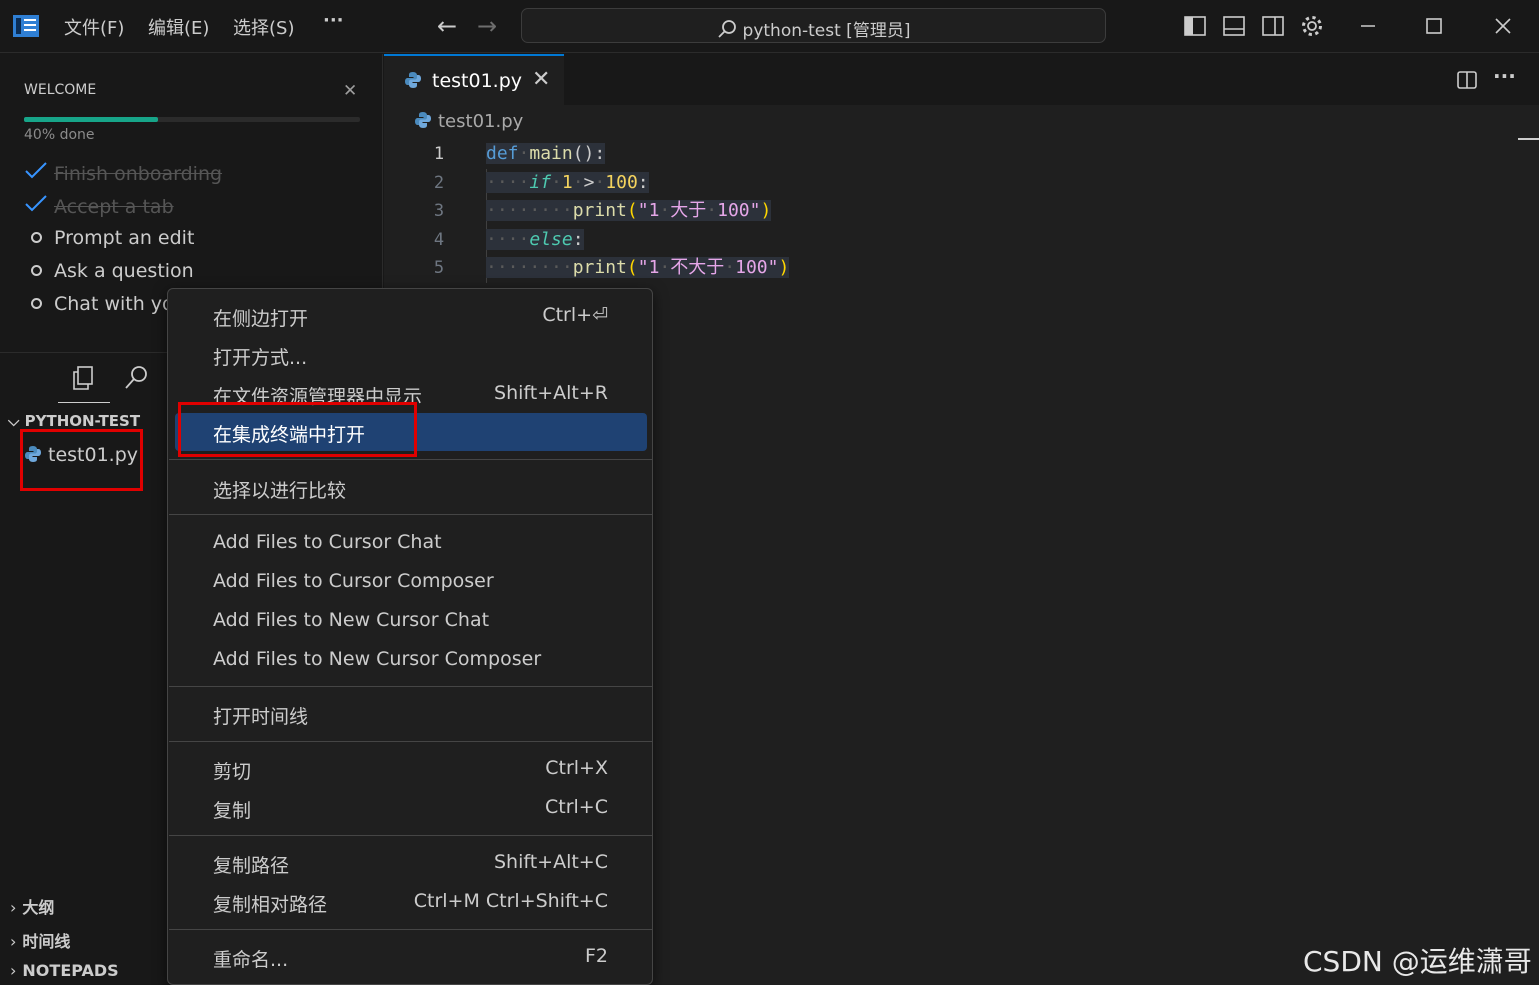 The width and height of the screenshot is (1539, 985). Describe the element at coordinates (411, 862) in the screenshot. I see `menu-copy-path: 复制路径 Shift+Alt+C` at that location.